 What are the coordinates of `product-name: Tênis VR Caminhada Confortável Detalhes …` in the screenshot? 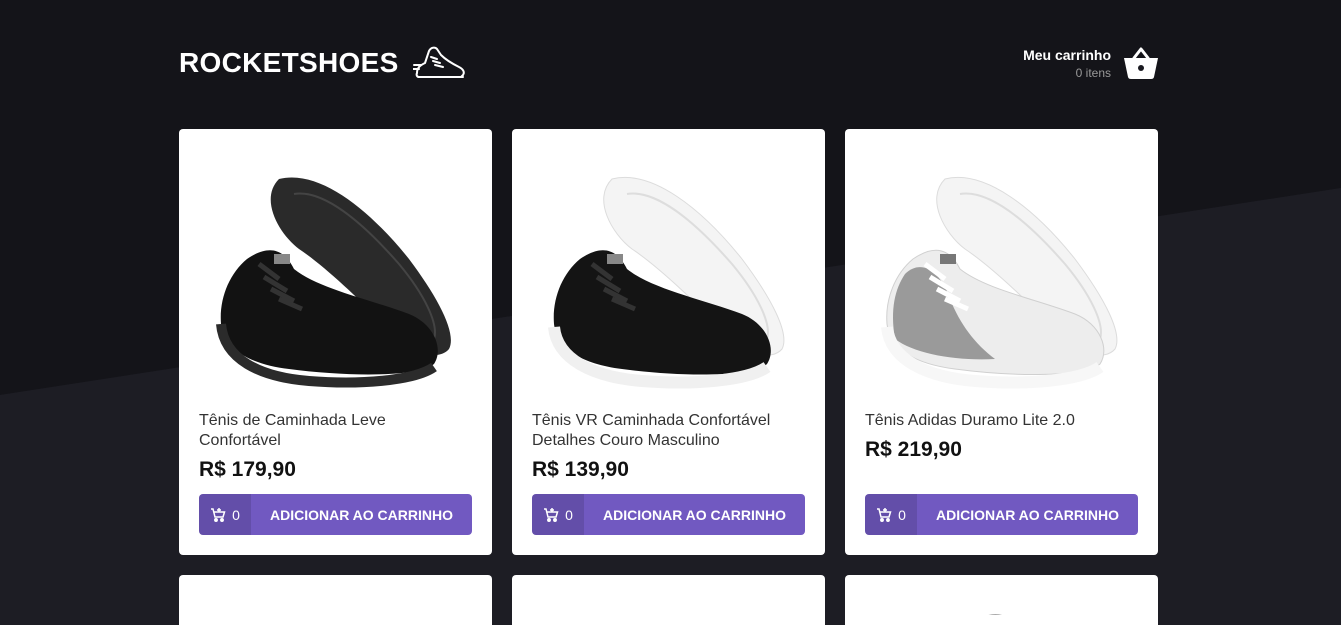 It's located at (651, 430).